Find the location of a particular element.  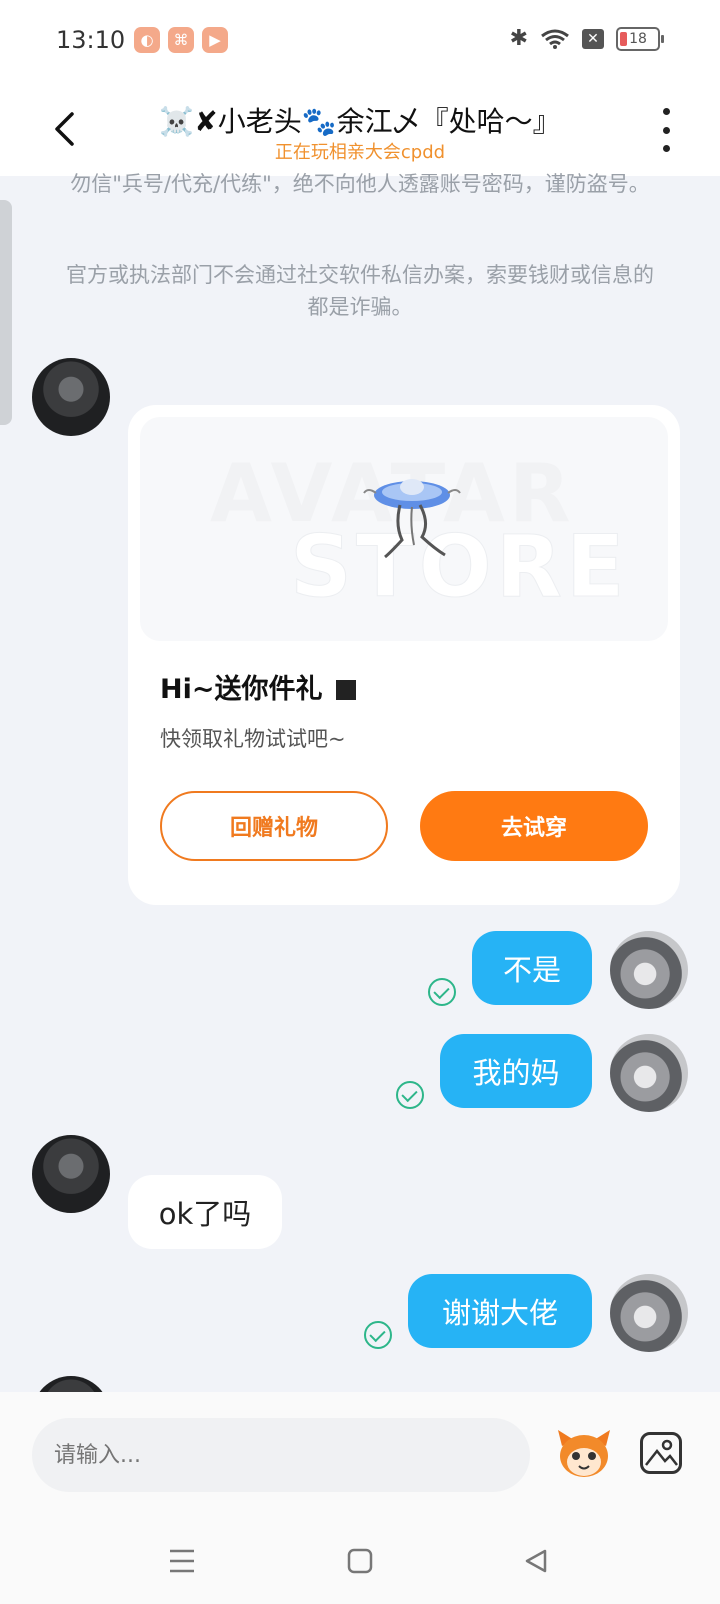

wifi-icon is located at coordinates (555, 39).